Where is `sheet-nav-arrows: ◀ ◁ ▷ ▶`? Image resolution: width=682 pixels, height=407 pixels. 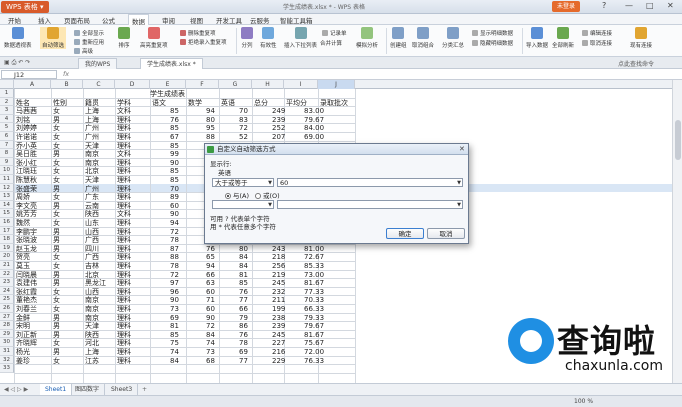
sheet-nav-arrows: ◀ ◁ ▷ ▶ is located at coordinates (16, 389).